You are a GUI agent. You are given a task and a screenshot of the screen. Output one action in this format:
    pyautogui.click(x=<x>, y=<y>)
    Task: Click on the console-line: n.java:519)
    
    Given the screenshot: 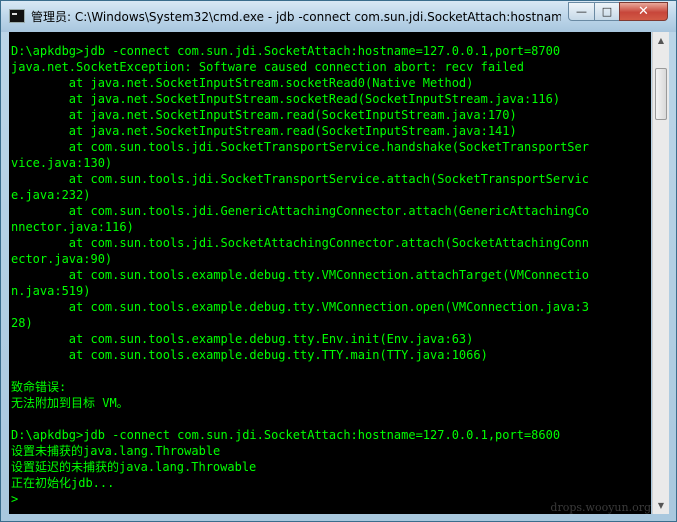 What is the action you would take?
    pyautogui.click(x=51, y=291)
    